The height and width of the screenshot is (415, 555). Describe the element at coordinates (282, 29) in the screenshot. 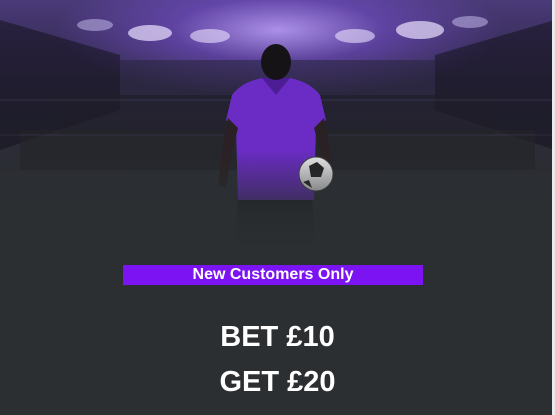

I see `floodlights` at that location.